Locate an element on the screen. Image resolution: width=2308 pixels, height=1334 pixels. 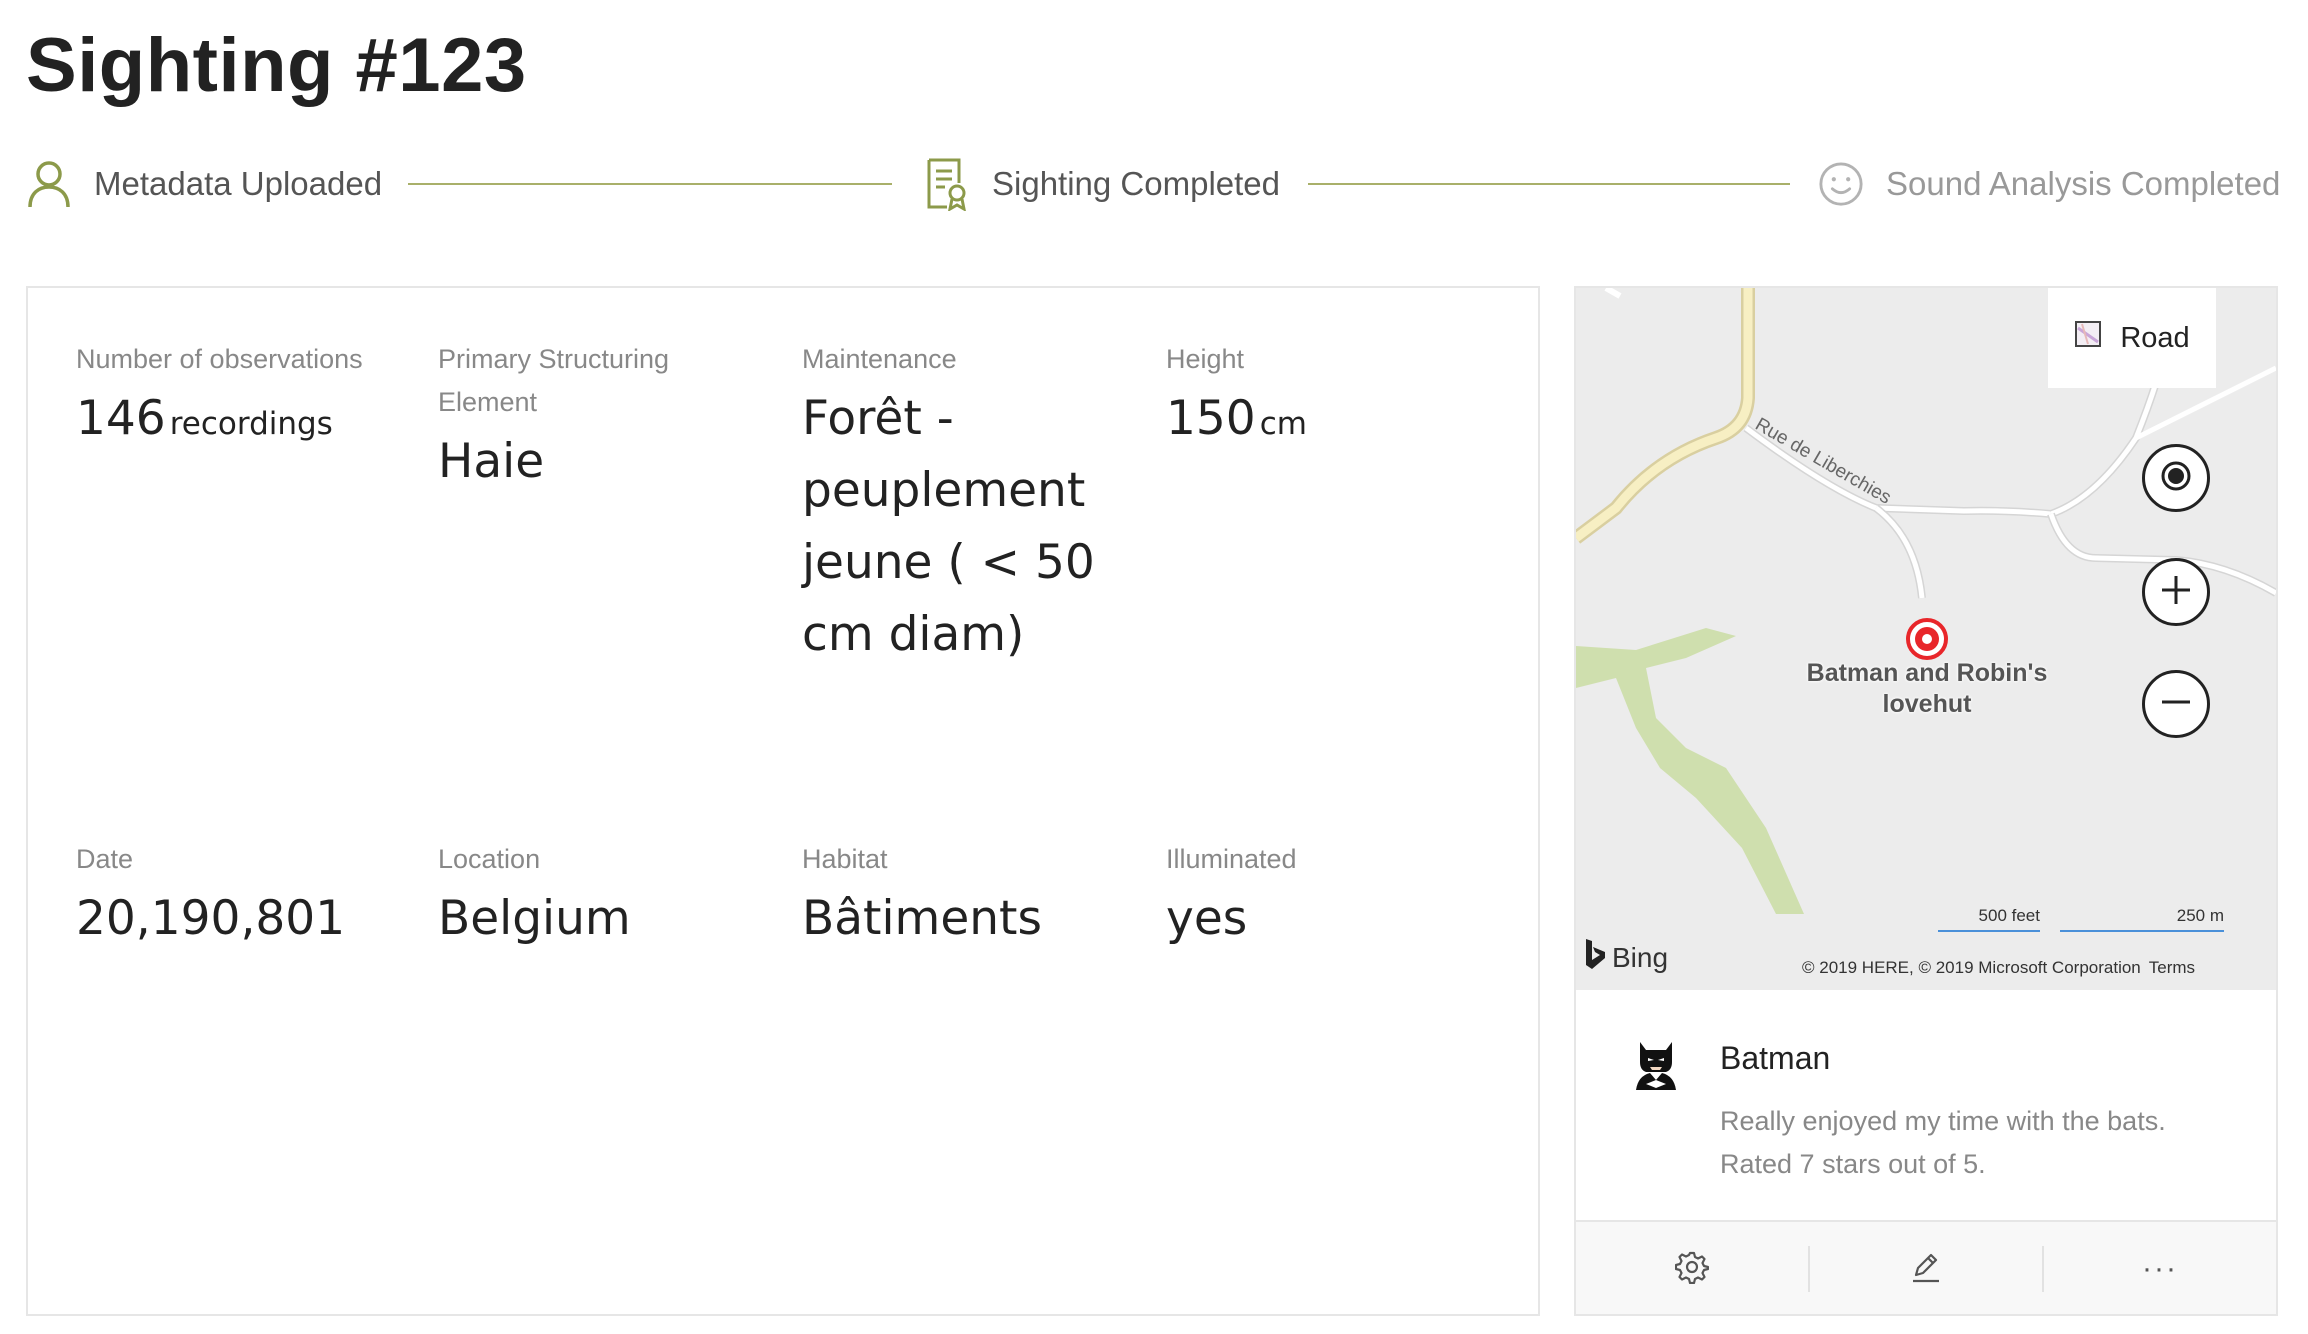
step-label: Metadata Uploaded is located at coordinates (238, 183).